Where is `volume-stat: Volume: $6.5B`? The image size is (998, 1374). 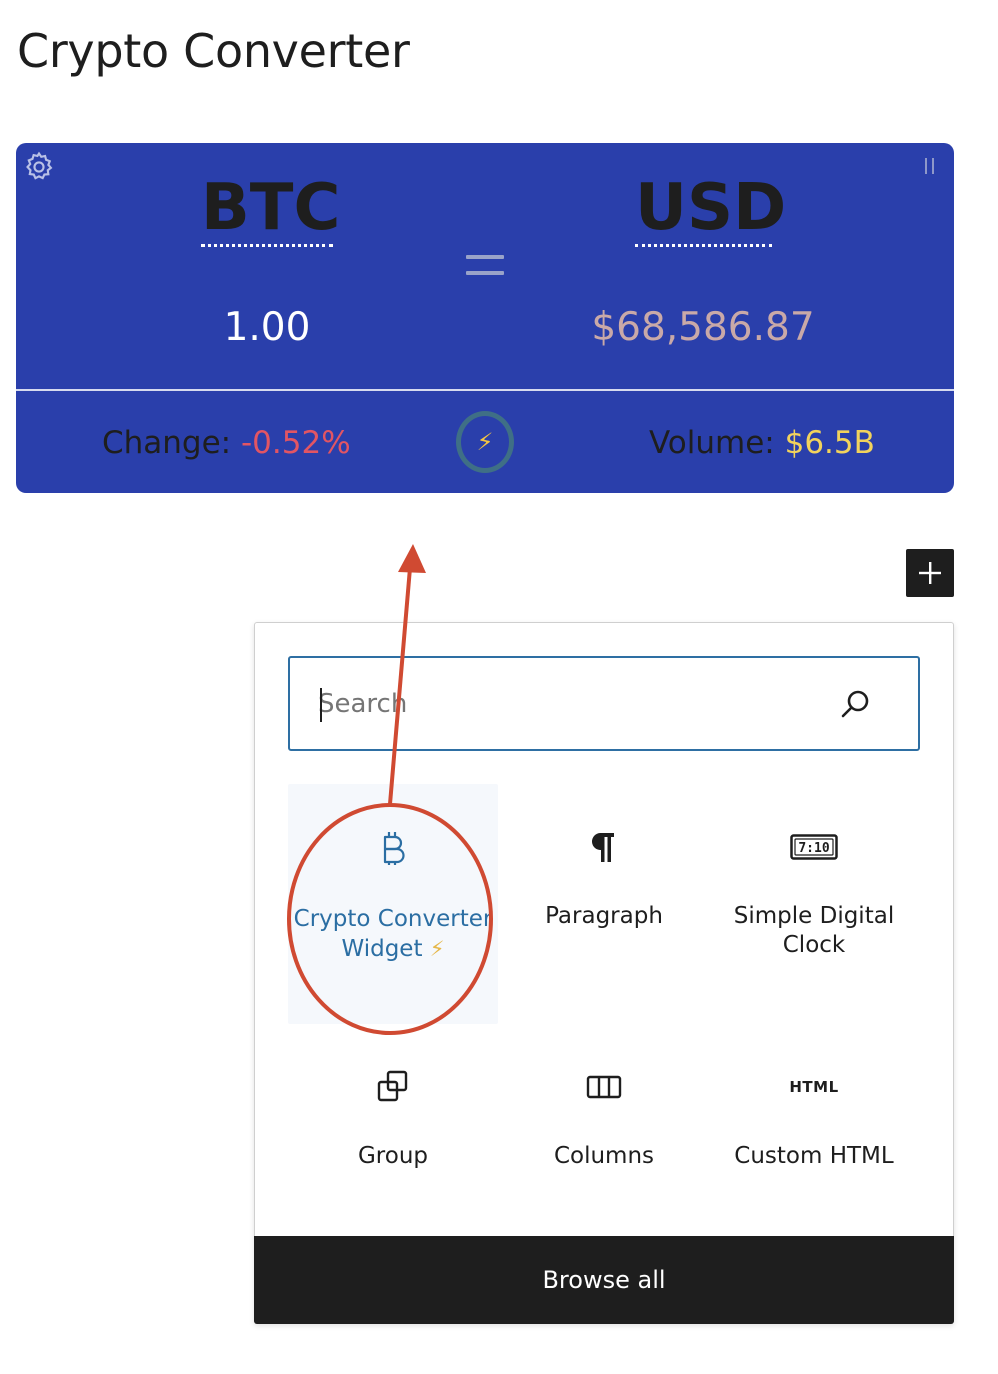
volume-stat: Volume: $6.5B is located at coordinates (762, 443).